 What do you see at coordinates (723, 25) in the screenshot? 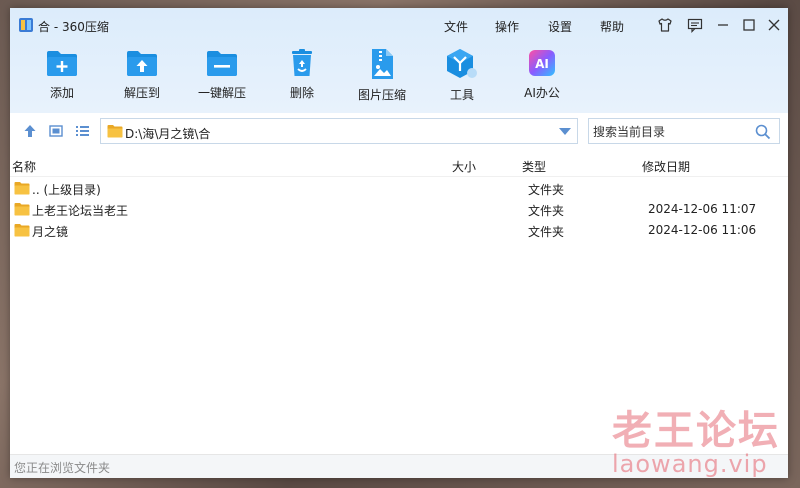
I see `minimize-icon` at bounding box center [723, 25].